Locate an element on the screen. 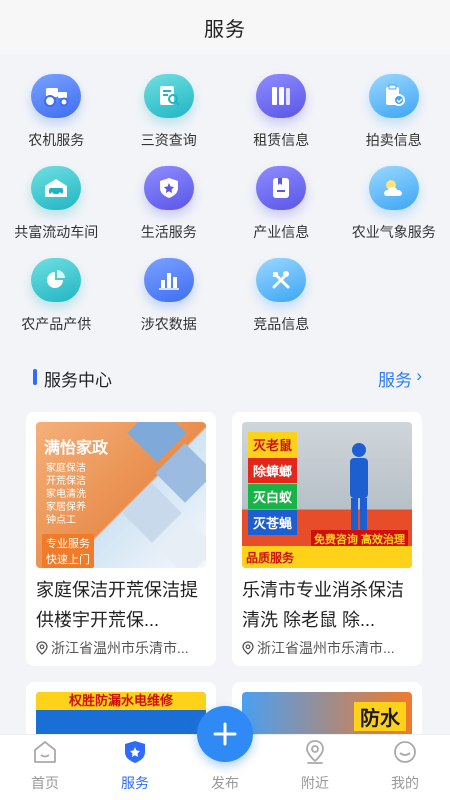 The image size is (450, 800). service-label: 拍卖信息 is located at coordinates (393, 140).